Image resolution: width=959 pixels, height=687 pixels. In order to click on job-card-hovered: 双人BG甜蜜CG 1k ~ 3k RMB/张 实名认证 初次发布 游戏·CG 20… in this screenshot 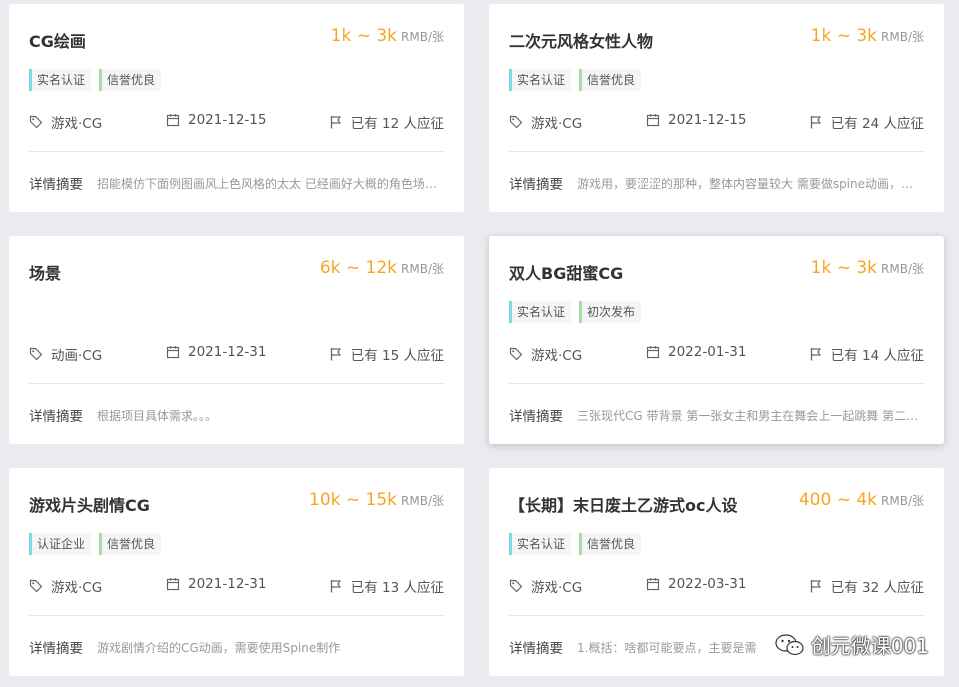, I will do `click(716, 340)`.